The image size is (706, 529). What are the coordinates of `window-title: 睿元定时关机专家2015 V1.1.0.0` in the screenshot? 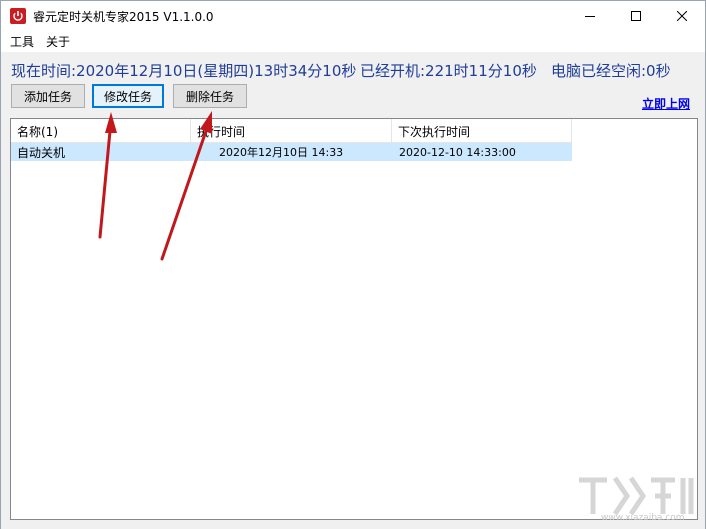 It's located at (123, 17).